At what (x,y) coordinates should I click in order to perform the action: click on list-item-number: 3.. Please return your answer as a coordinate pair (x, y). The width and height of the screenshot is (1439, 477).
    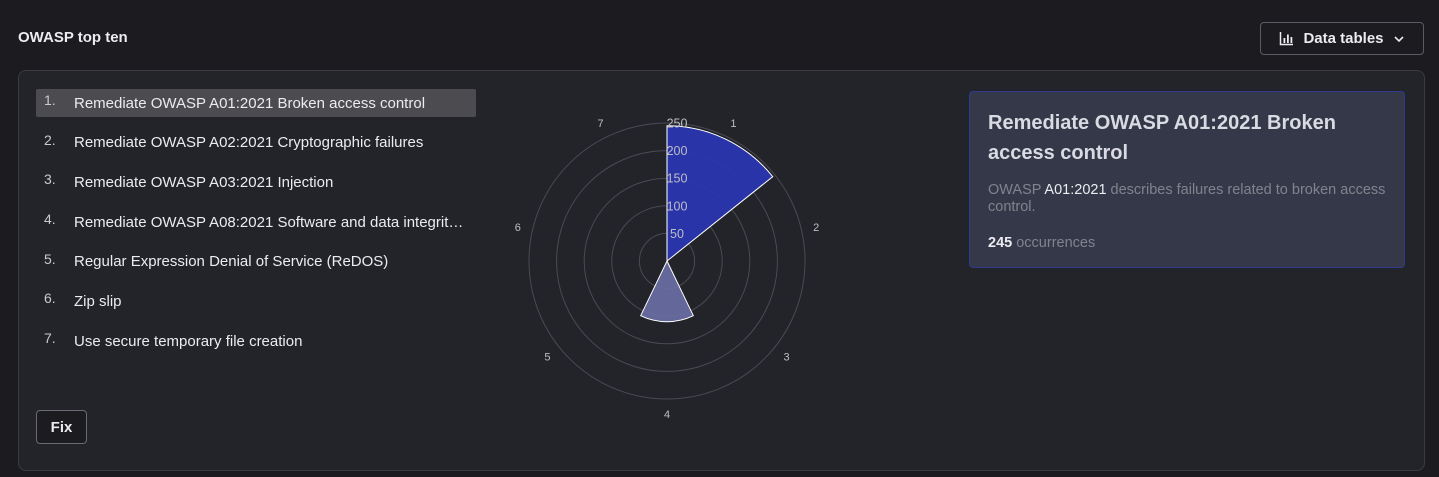
    Looking at the image, I should click on (50, 179).